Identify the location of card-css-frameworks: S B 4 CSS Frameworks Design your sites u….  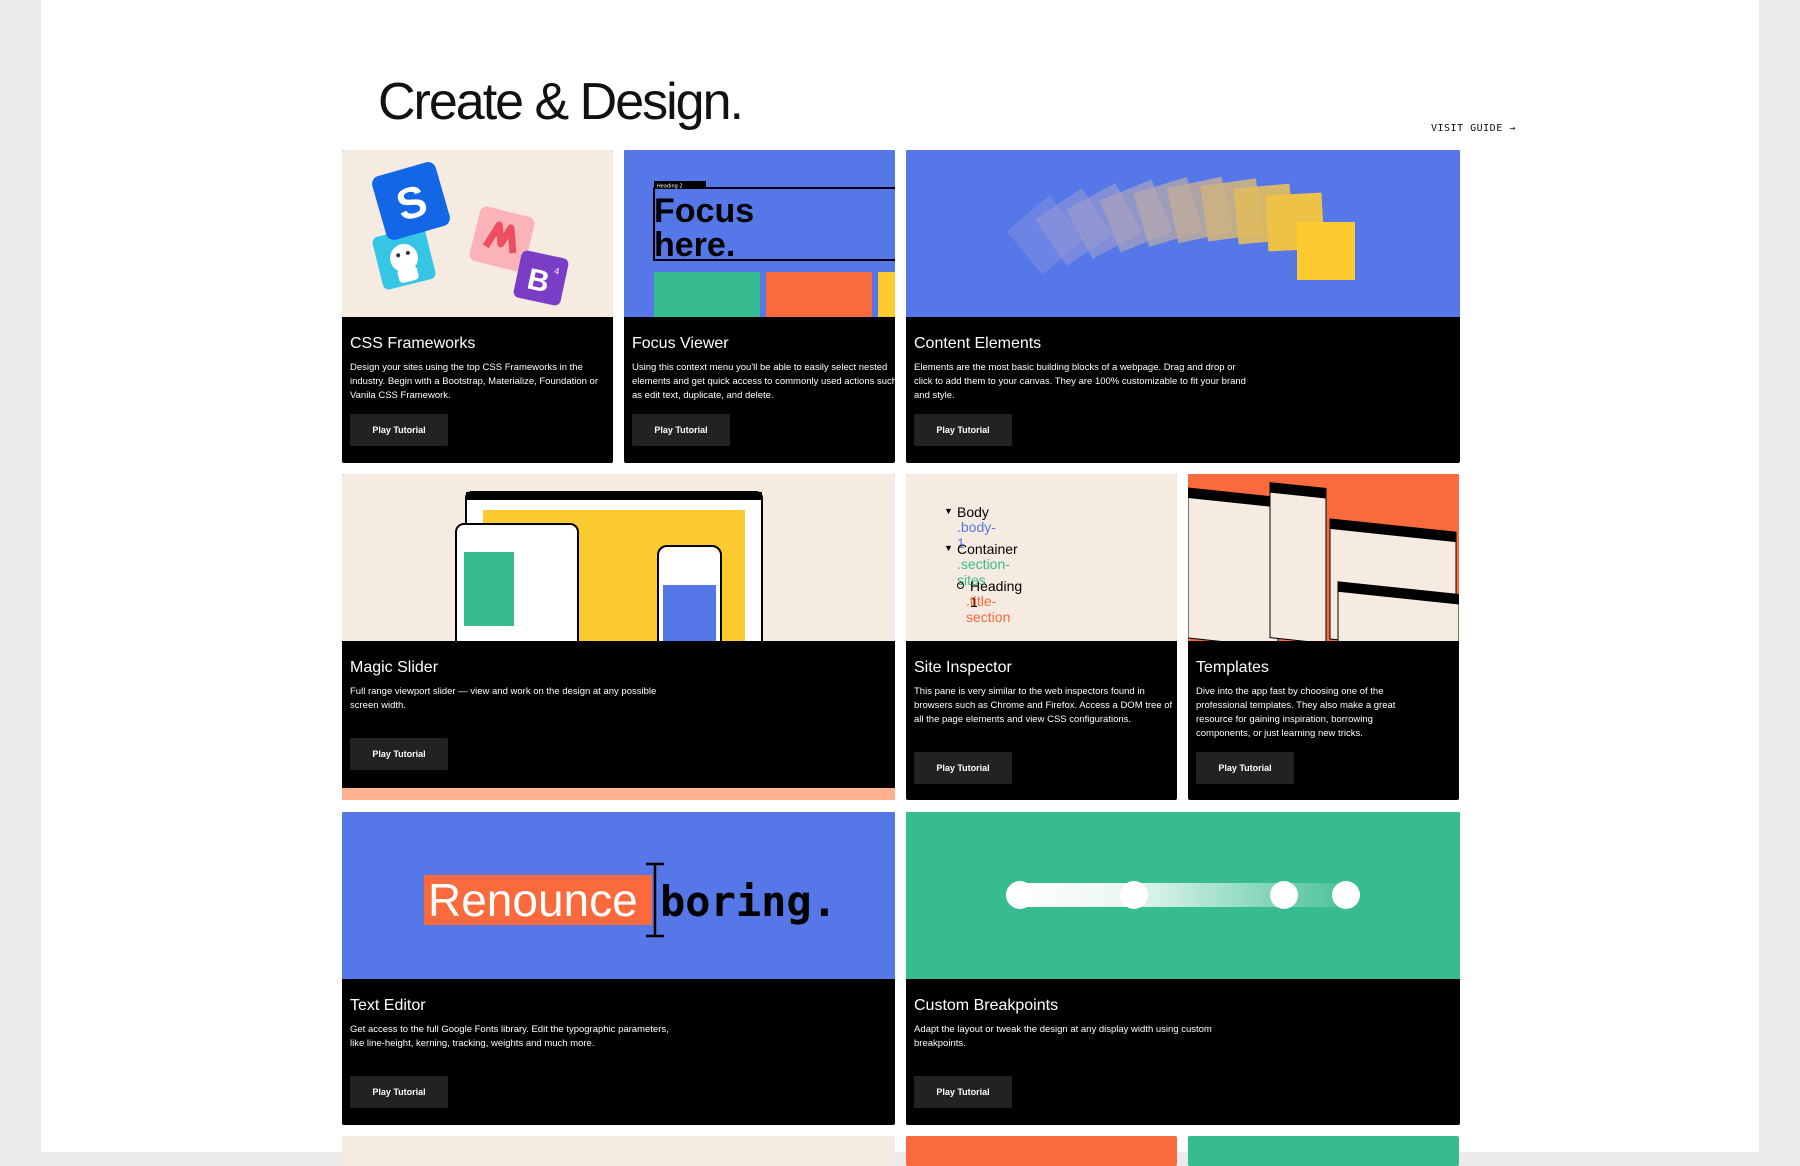
(477, 306).